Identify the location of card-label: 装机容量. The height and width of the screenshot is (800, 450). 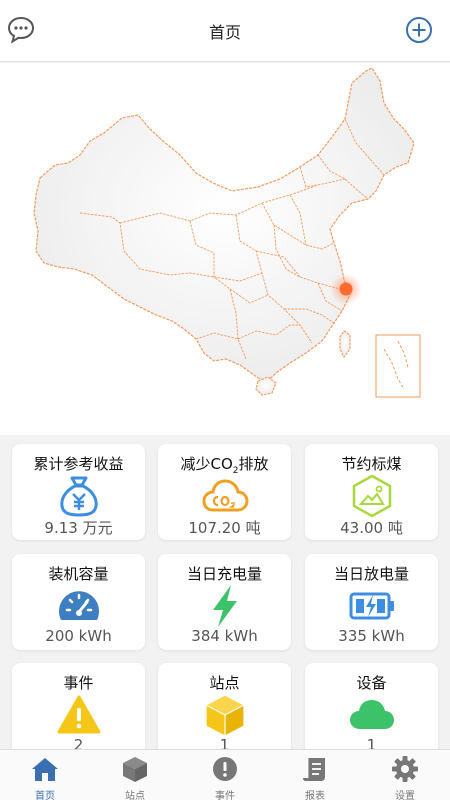
(78, 574).